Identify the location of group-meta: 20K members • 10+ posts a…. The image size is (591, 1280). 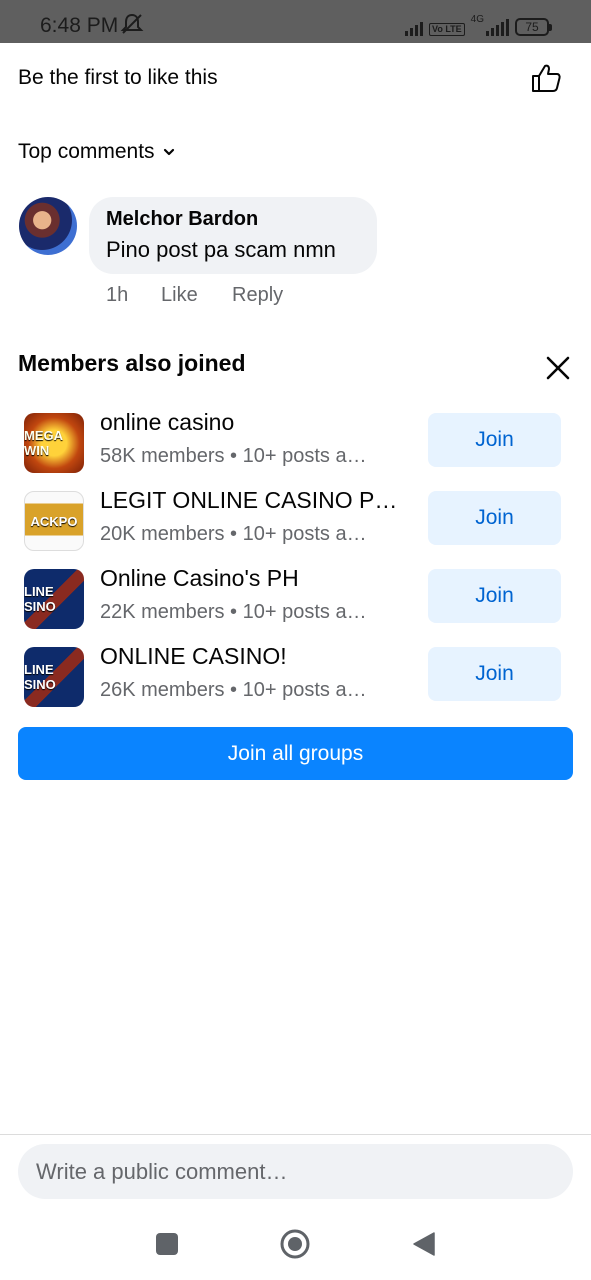
(233, 534).